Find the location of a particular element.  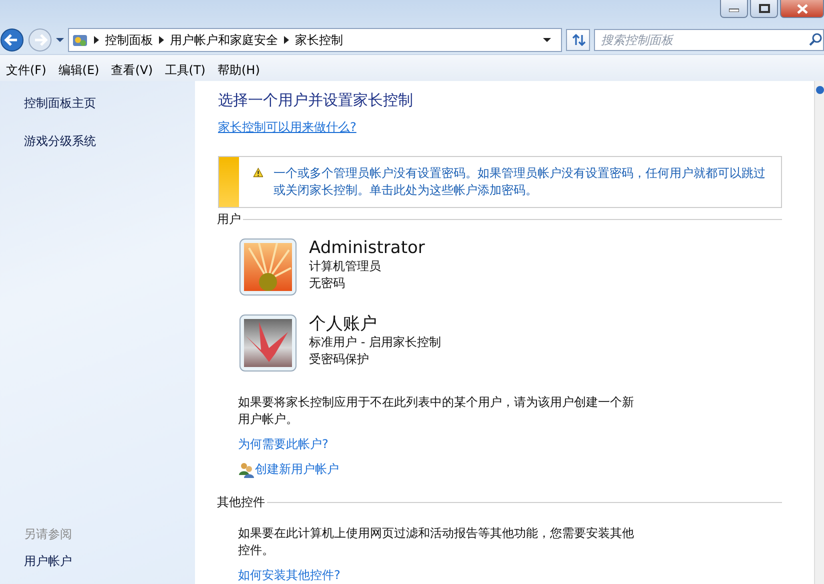

maximize-icon is located at coordinates (764, 8).